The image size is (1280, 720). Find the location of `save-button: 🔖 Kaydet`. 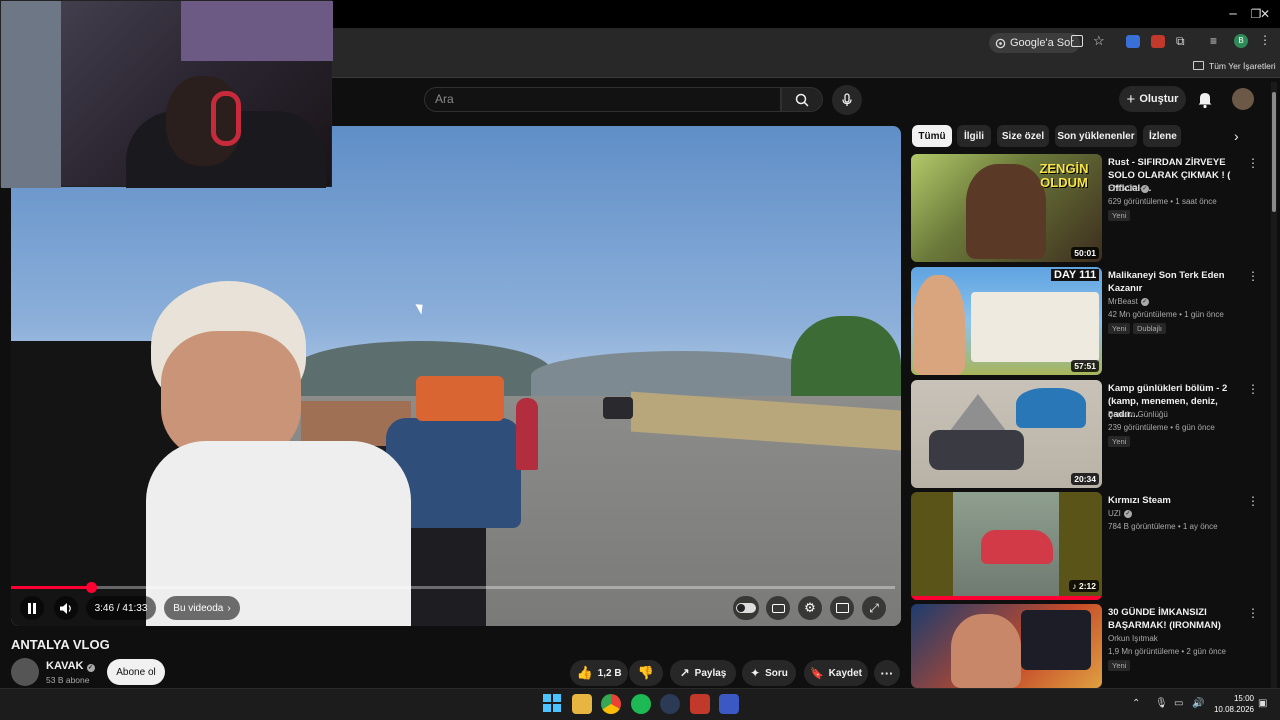

save-button: 🔖 Kaydet is located at coordinates (836, 673).